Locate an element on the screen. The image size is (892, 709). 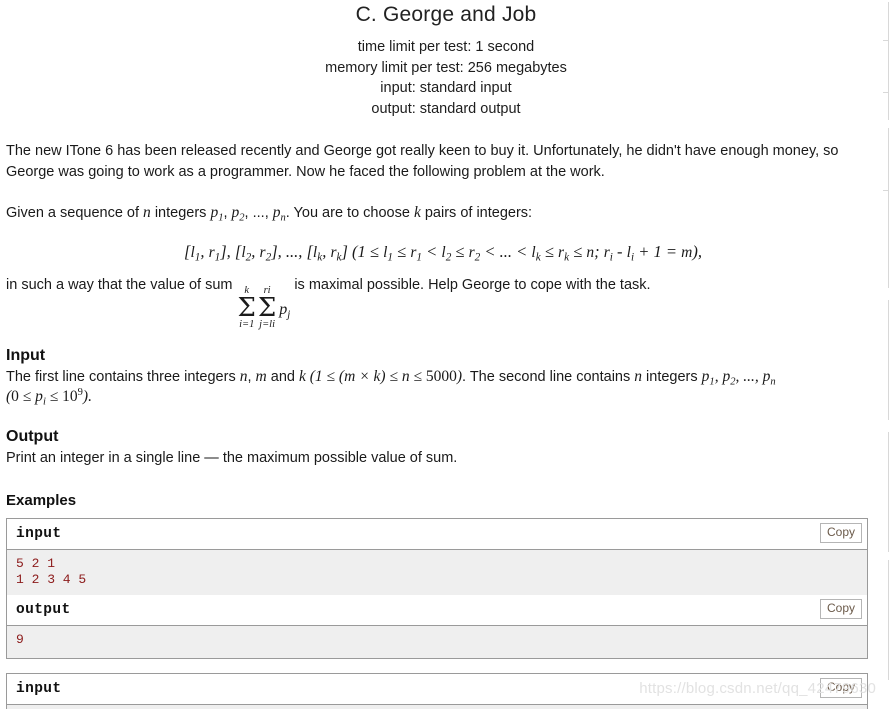
input-value-range: (0 ≤ pi ≤ 109). is located at coordinates (49, 397).